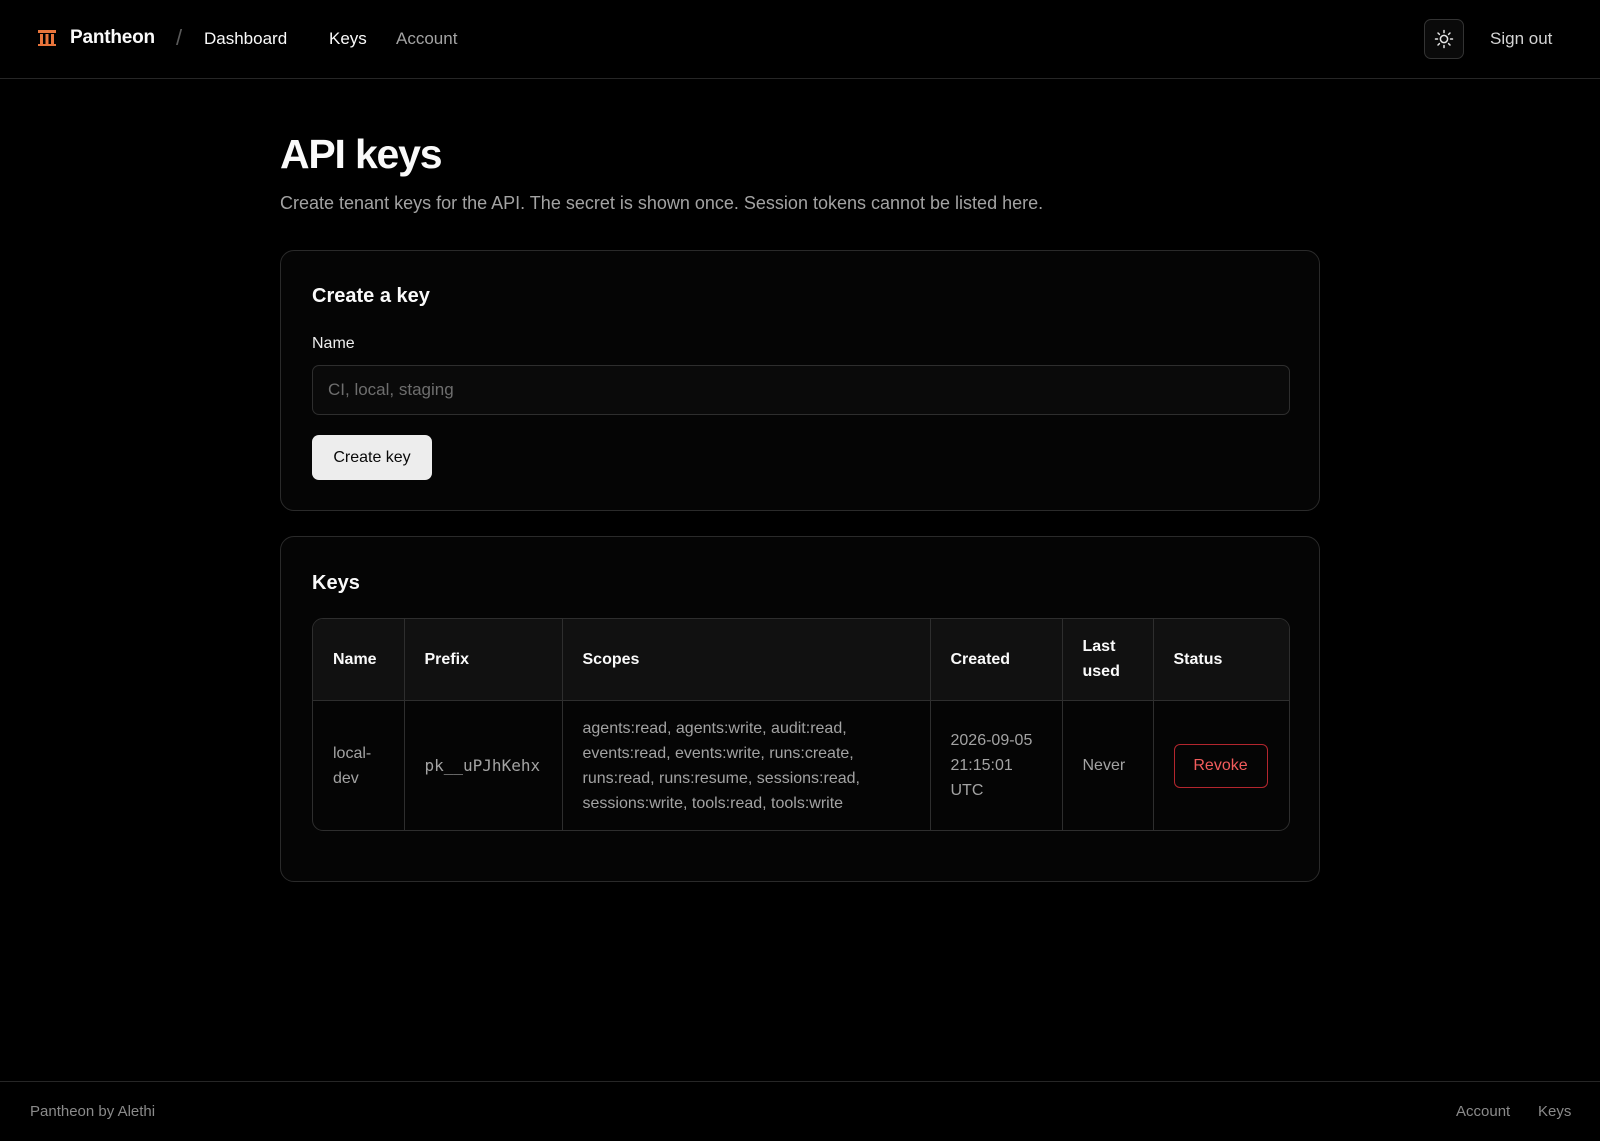 This screenshot has height=1141, width=1600. I want to click on name-field-label: Name, so click(333, 343).